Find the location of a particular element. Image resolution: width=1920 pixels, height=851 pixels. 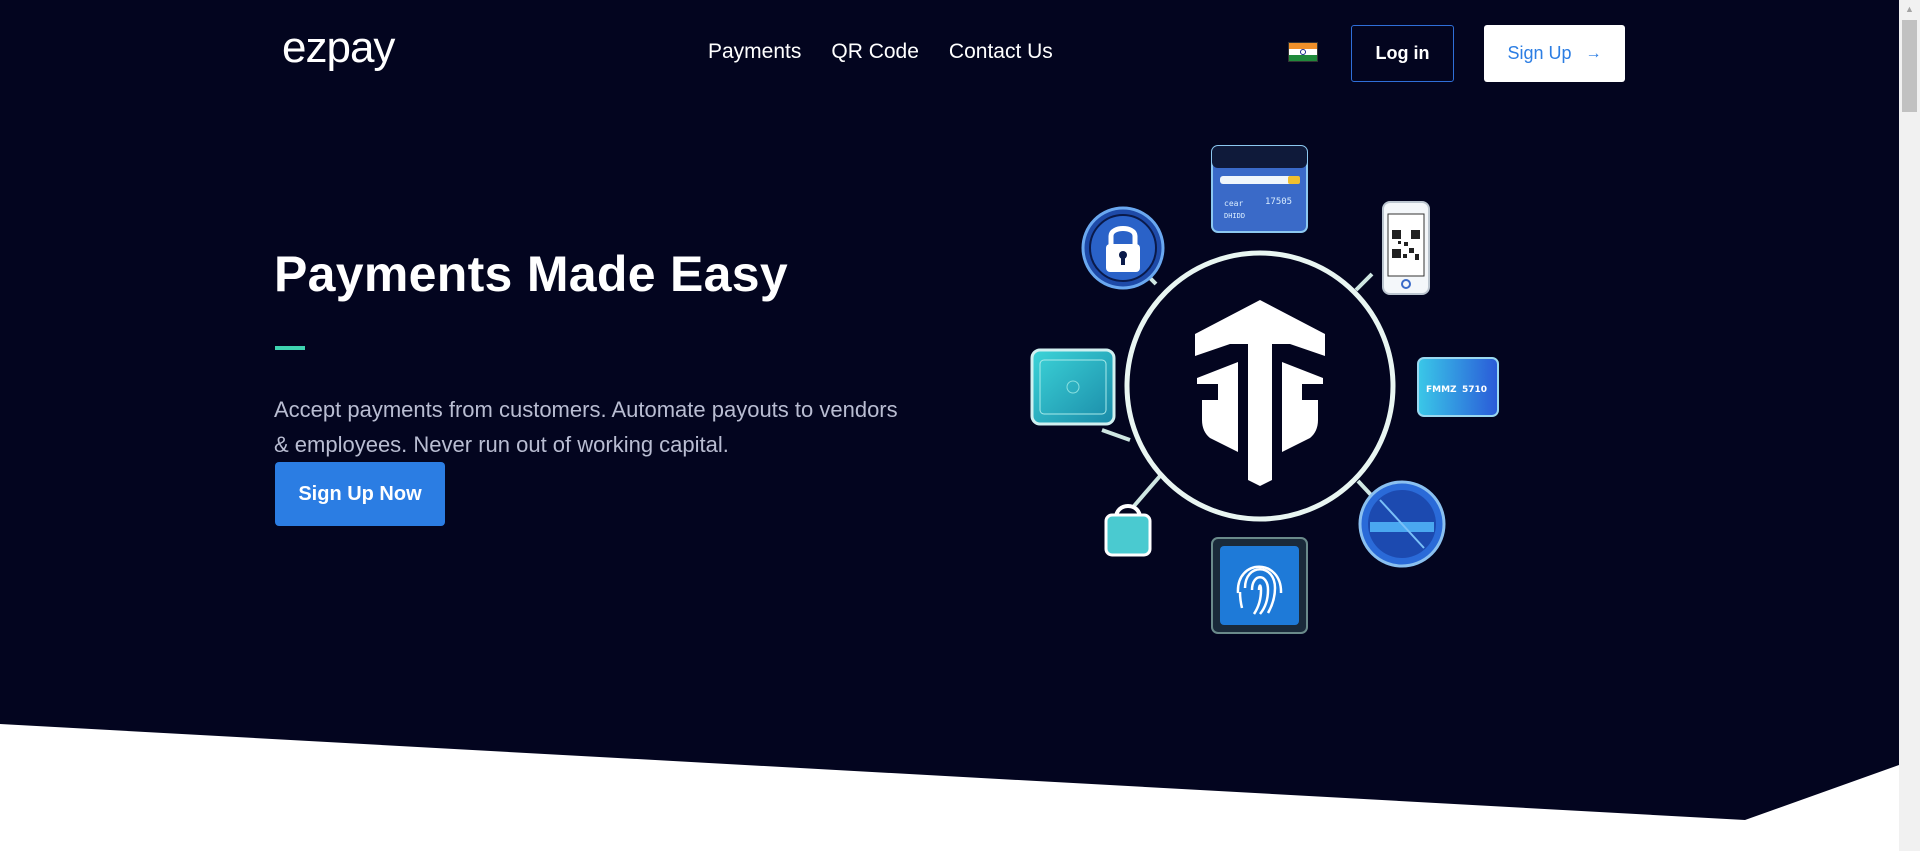

padlock-icon is located at coordinates (1123, 248).